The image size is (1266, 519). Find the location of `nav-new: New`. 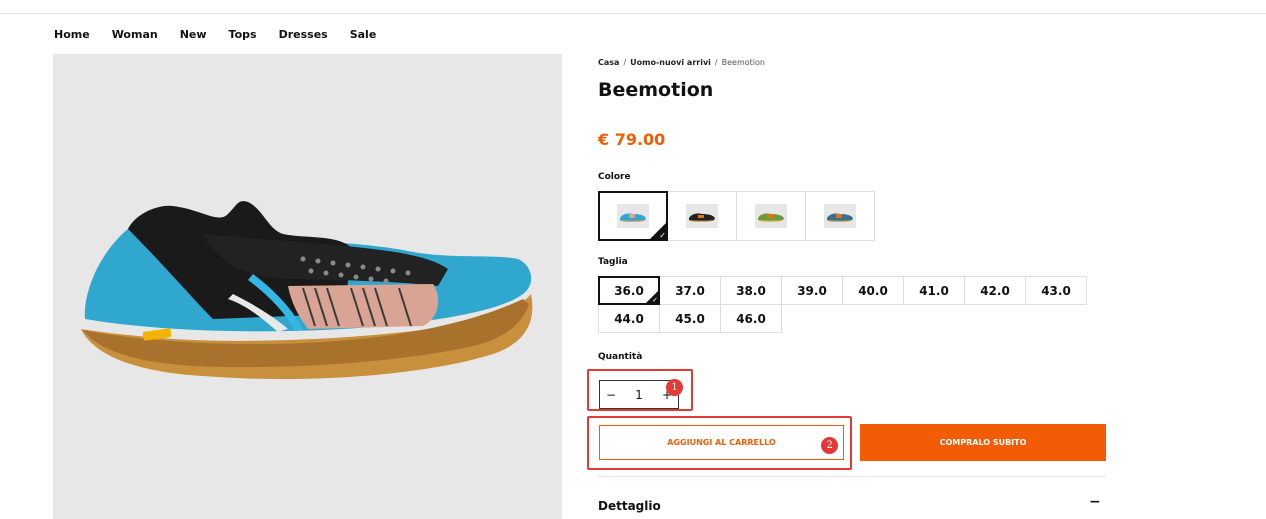

nav-new: New is located at coordinates (193, 34).